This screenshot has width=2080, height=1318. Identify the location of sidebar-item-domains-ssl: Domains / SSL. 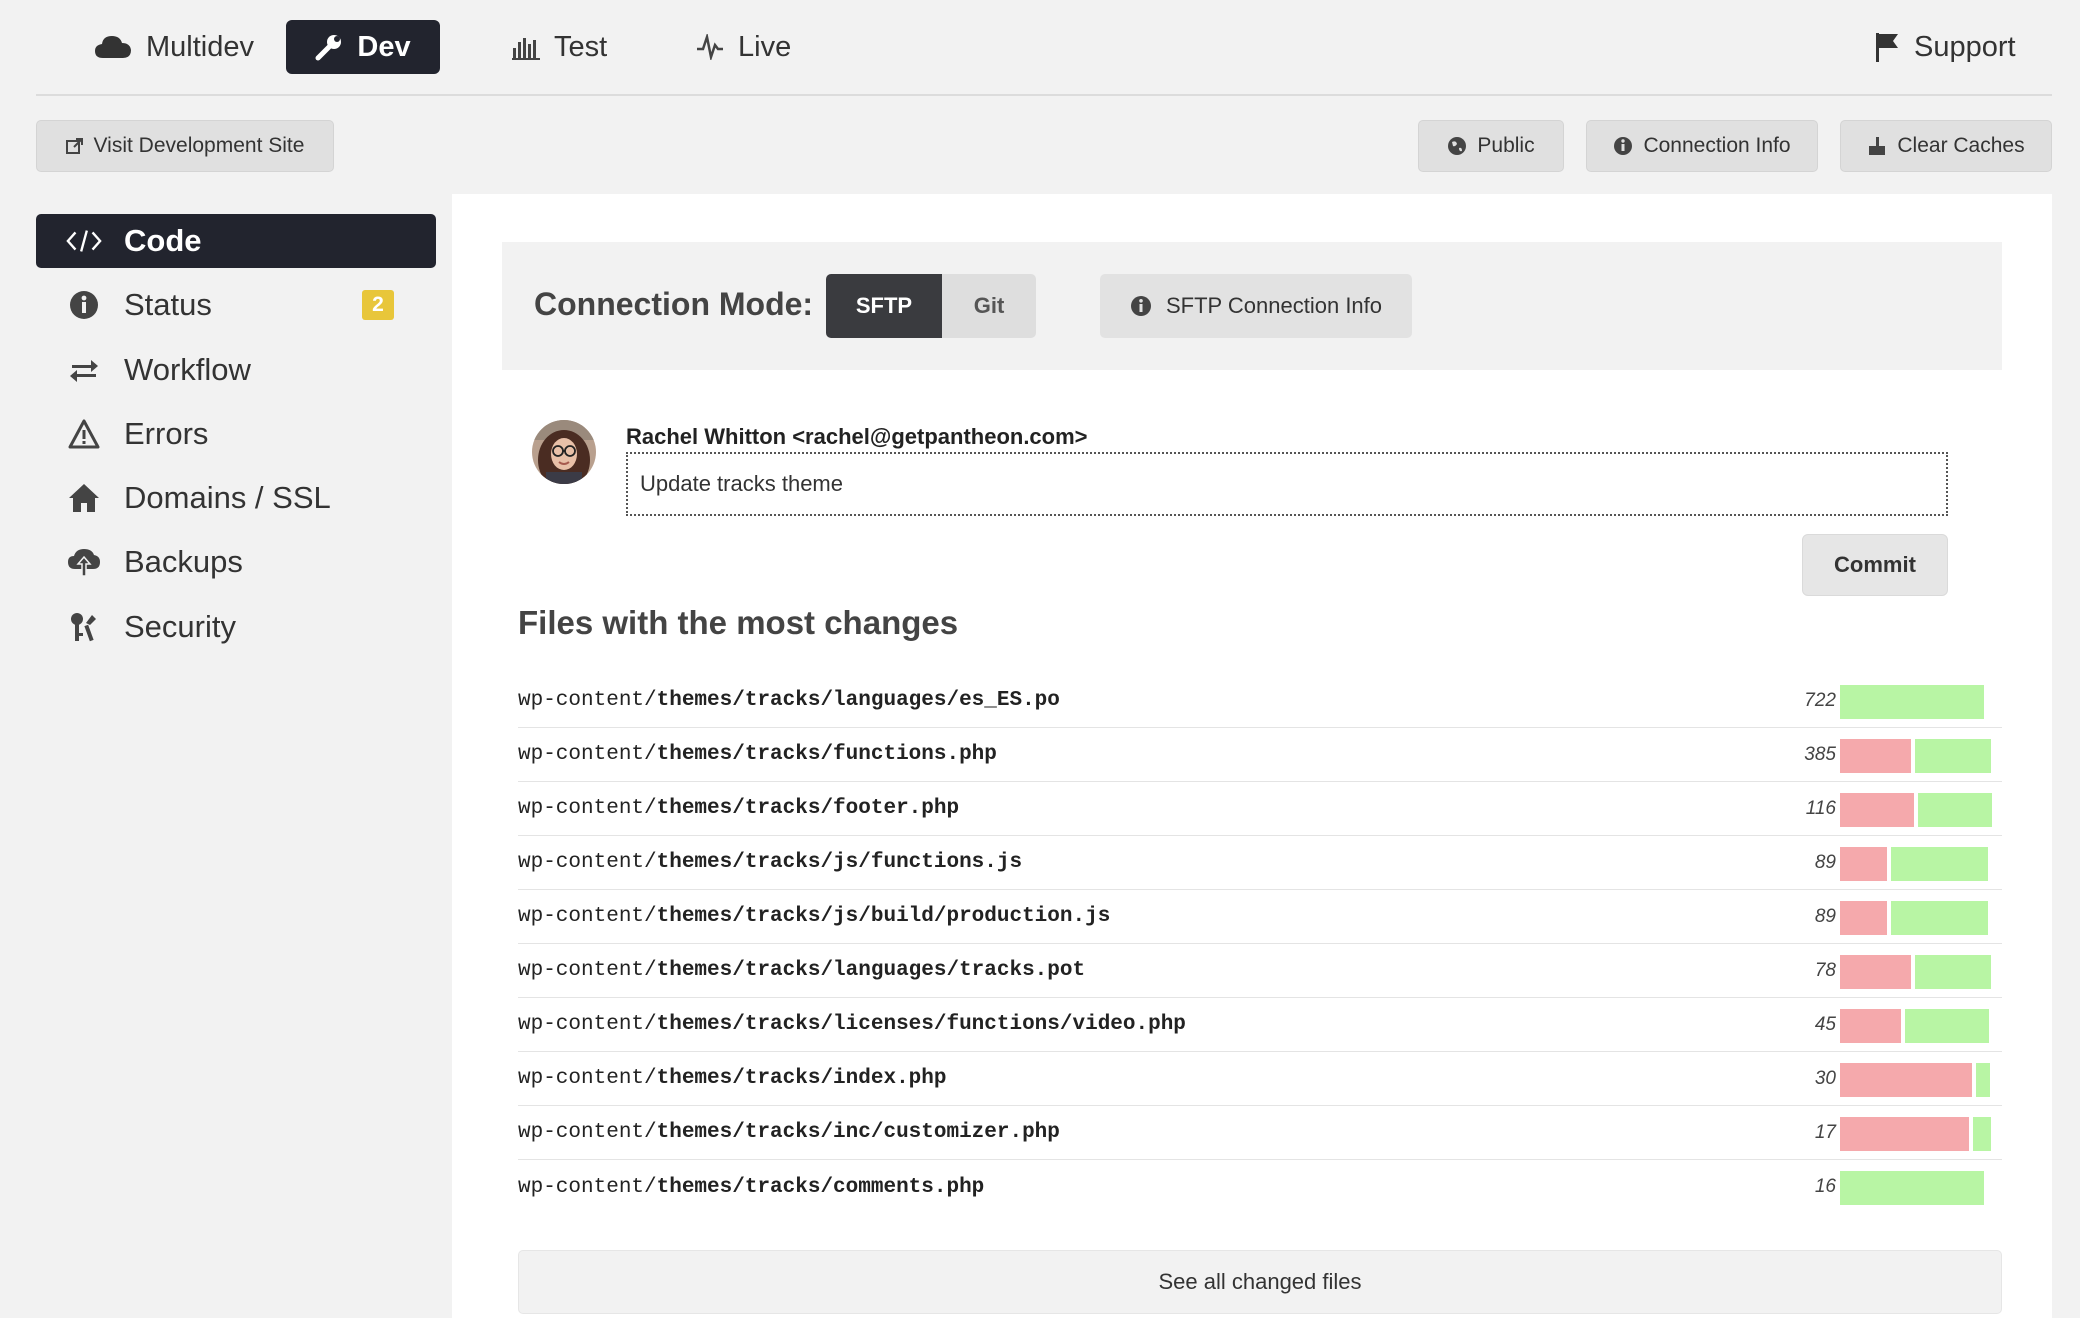
(236, 498).